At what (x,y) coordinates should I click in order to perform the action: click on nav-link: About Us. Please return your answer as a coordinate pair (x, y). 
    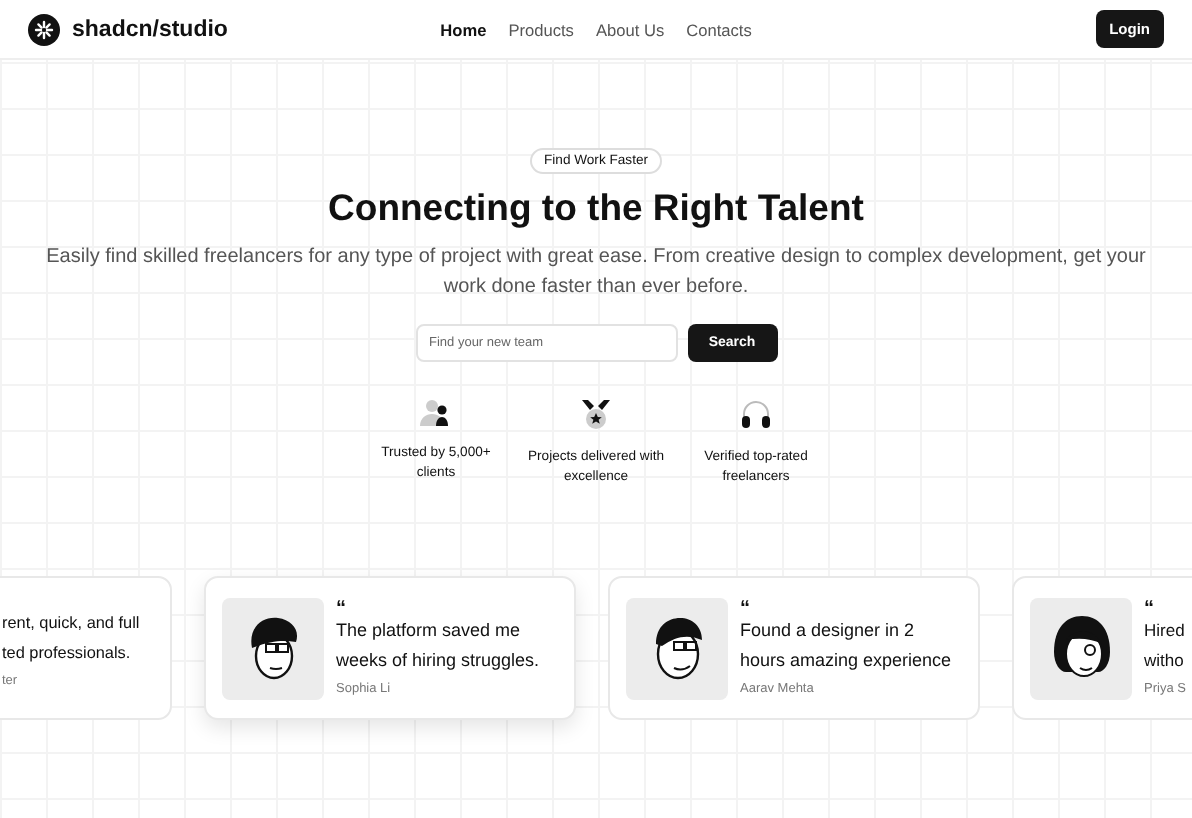
    Looking at the image, I should click on (630, 29).